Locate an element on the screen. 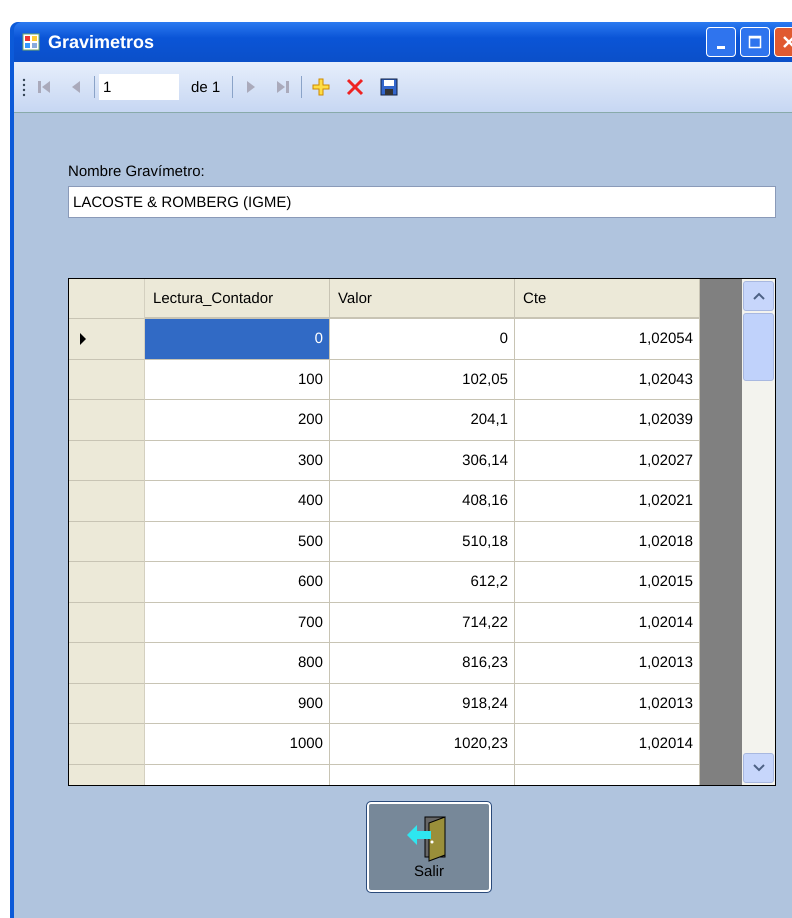 The width and height of the screenshot is (792, 918). table-cell: 1,02021 is located at coordinates (607, 501).